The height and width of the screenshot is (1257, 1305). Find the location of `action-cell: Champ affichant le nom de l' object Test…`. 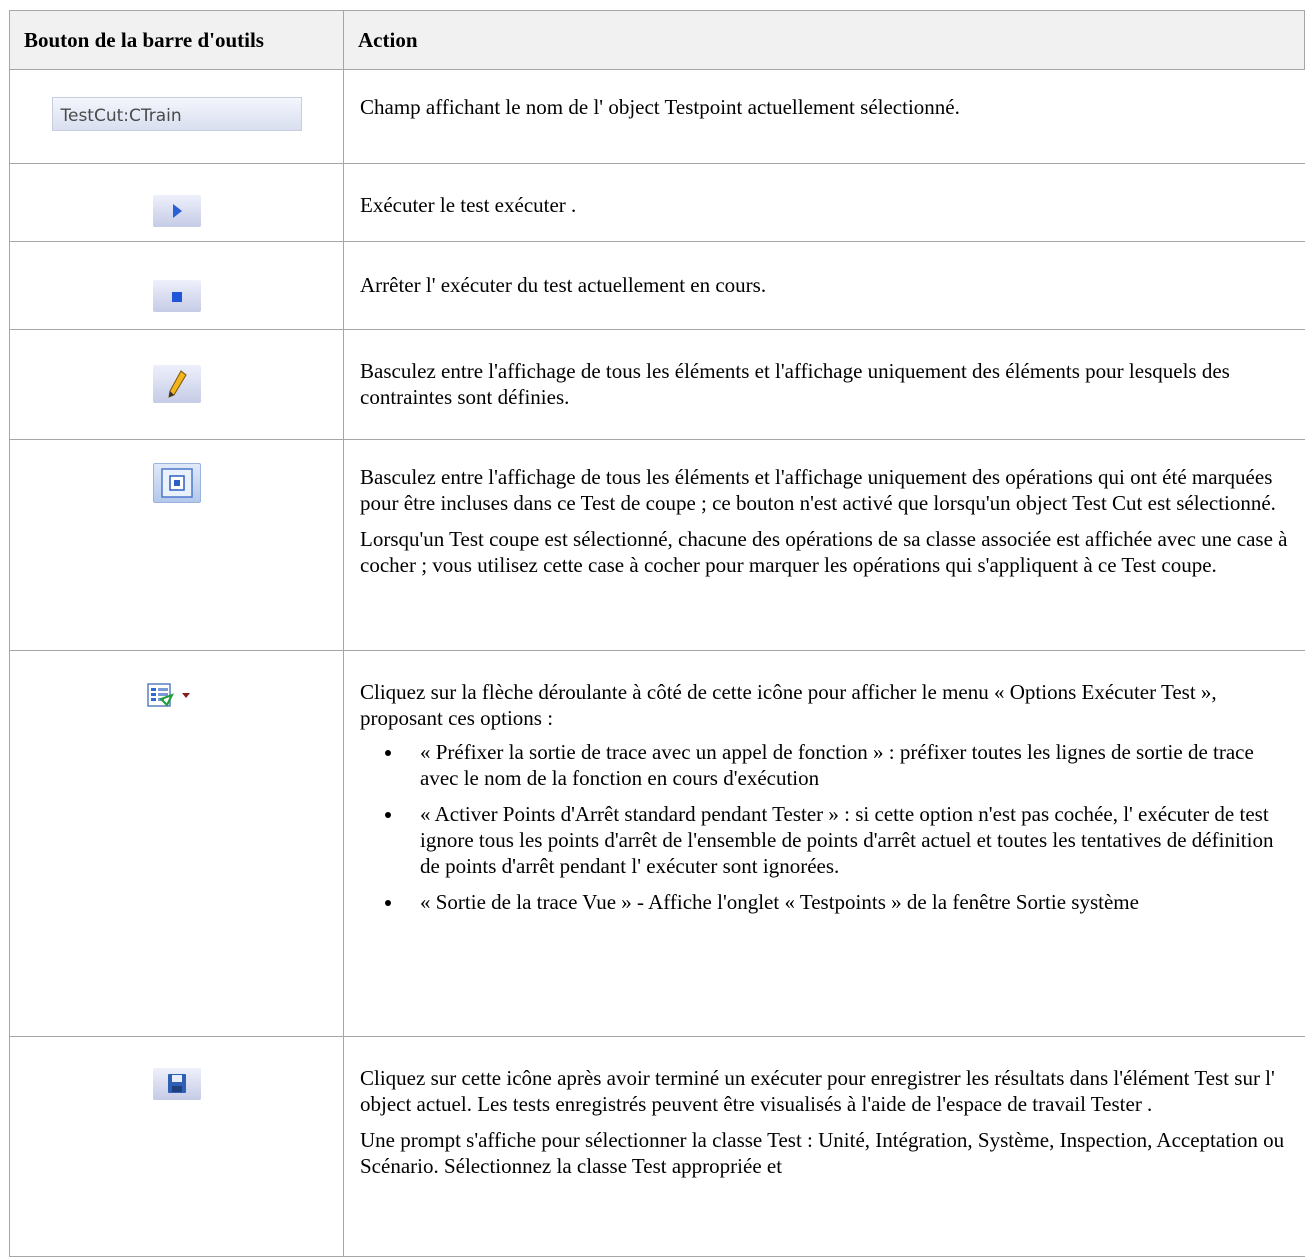

action-cell: Champ affichant le nom de l' object Test… is located at coordinates (824, 116).